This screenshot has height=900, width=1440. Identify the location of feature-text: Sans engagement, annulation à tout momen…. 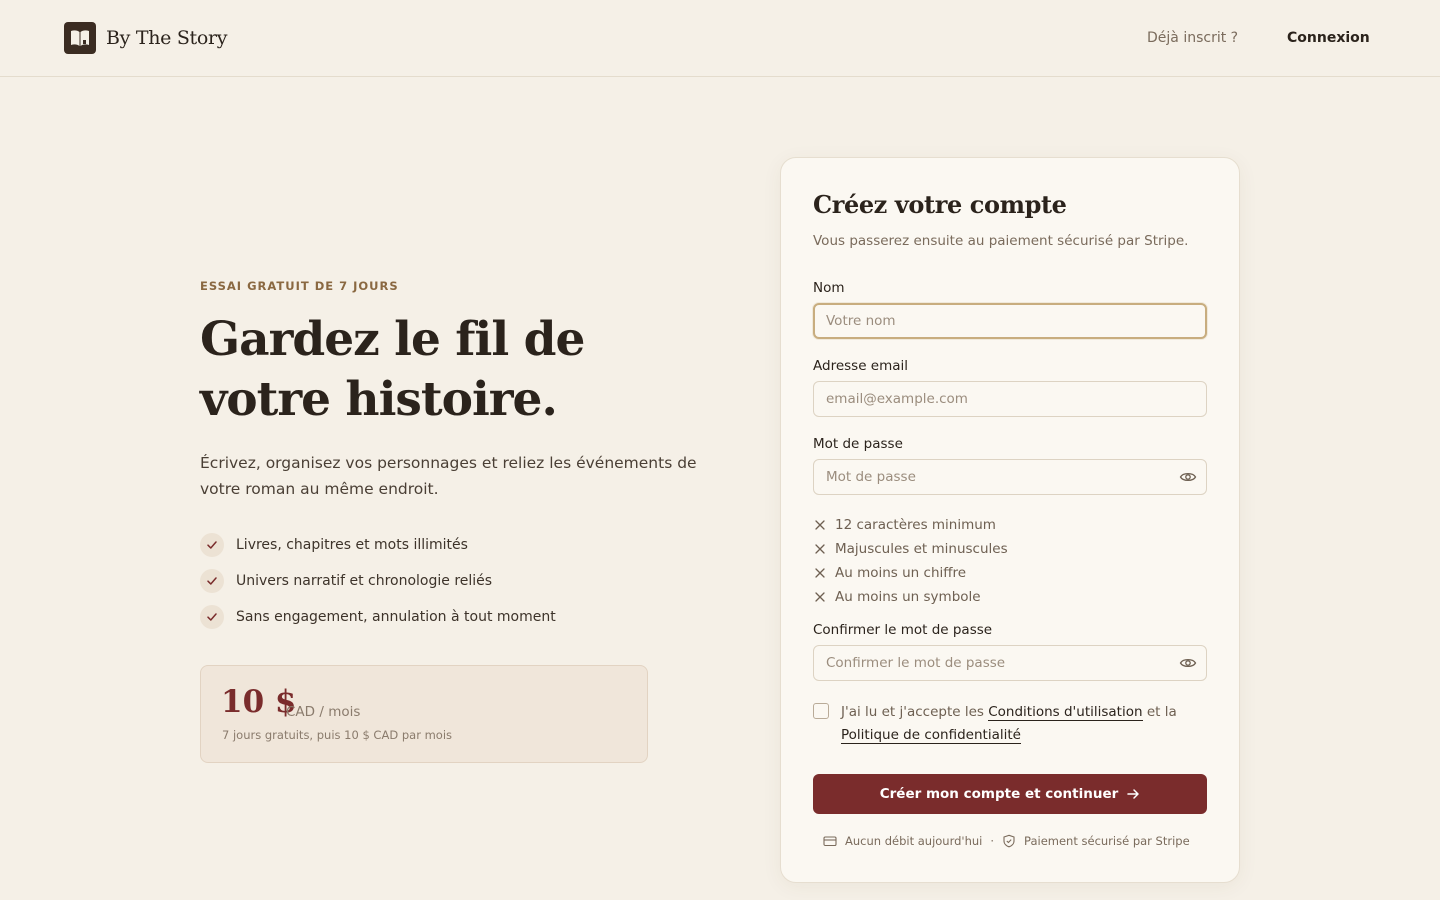
(396, 617).